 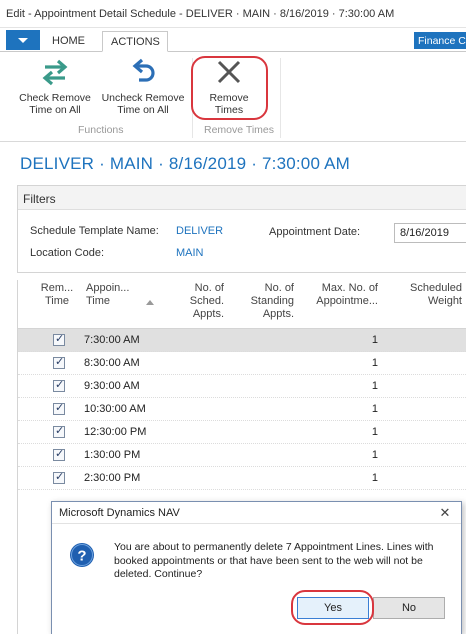 What do you see at coordinates (440, 40) in the screenshot?
I see `company-name-badge: Finance Co` at bounding box center [440, 40].